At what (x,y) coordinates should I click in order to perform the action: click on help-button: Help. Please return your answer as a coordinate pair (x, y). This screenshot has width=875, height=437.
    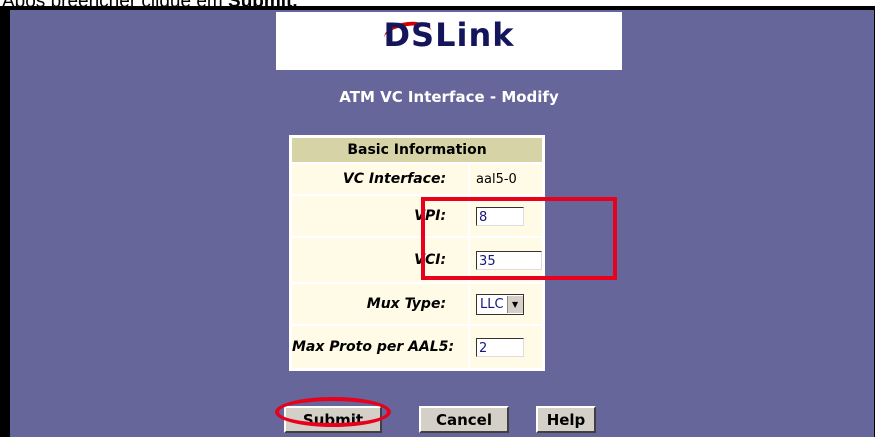
    Looking at the image, I should click on (566, 419).